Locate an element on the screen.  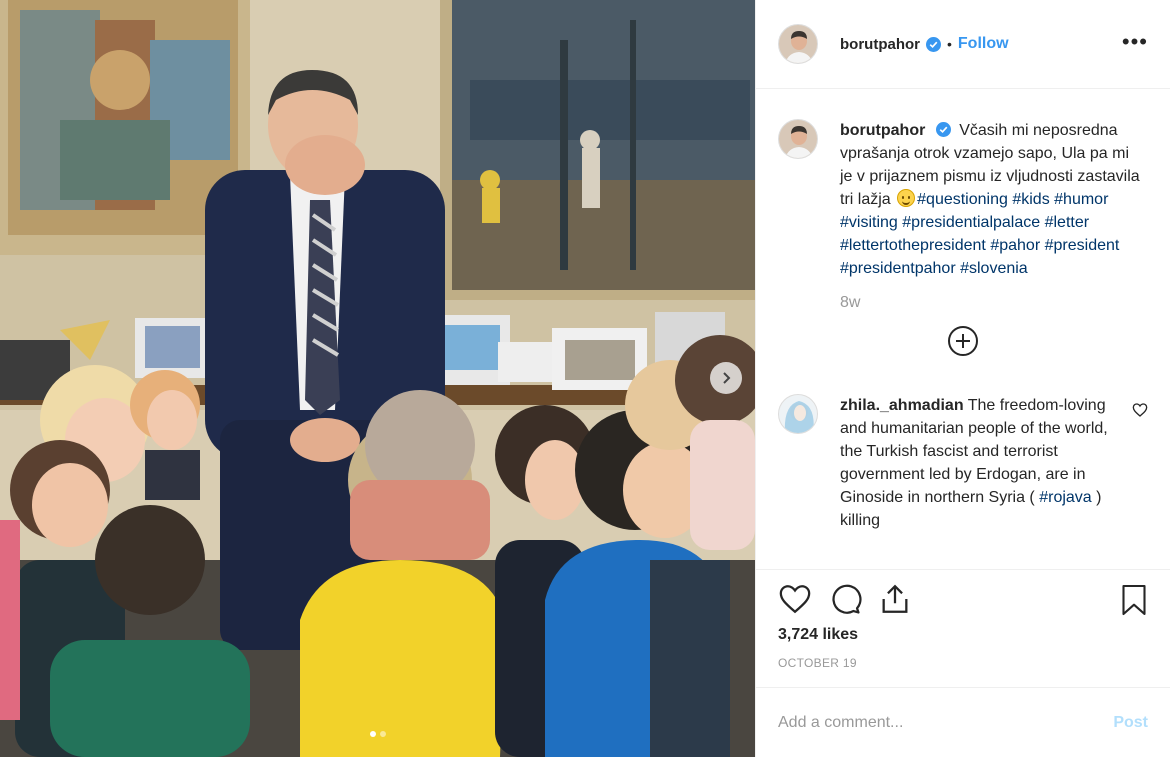
bookmark-icon is located at coordinates (1134, 600).